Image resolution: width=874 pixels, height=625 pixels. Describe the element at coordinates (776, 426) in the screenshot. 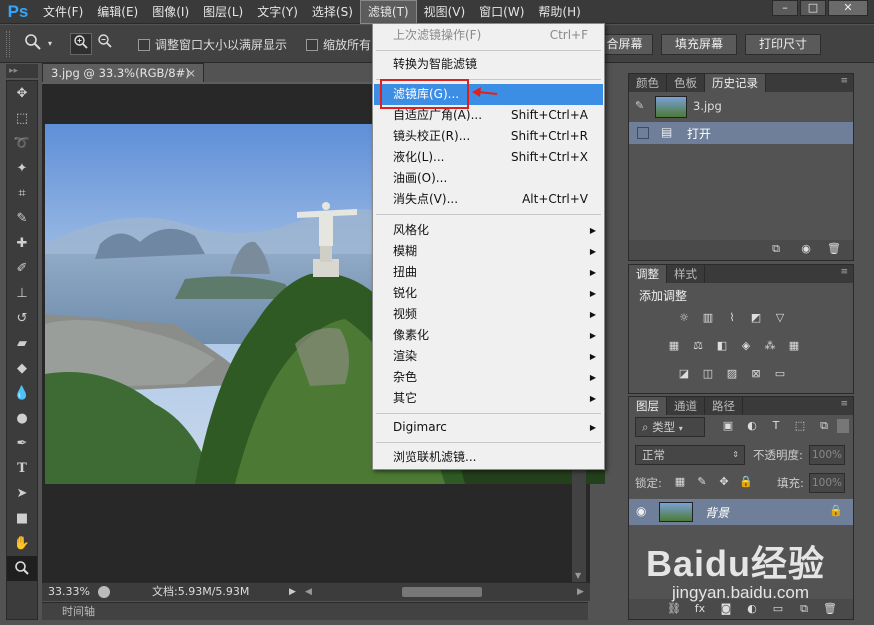

I see `type-layer-filter-icon: T` at that location.